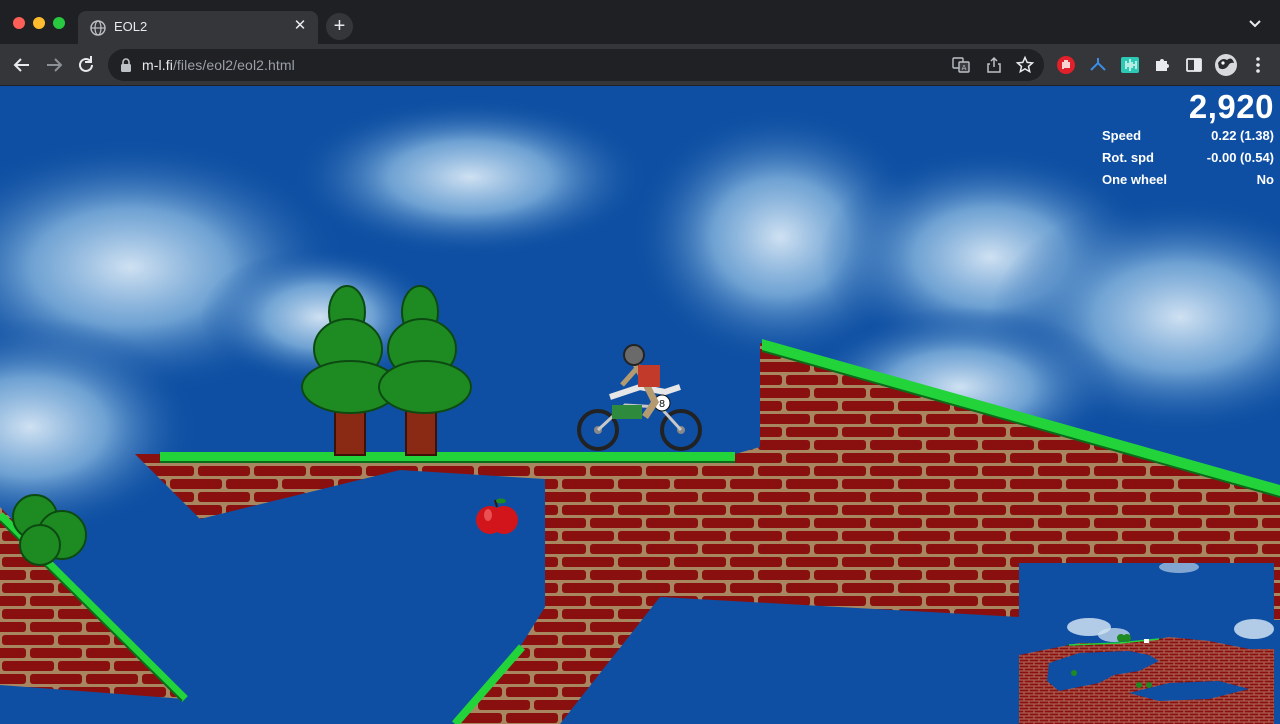 The image size is (1280, 724). What do you see at coordinates (39, 23) in the screenshot?
I see `minimize-window-button` at bounding box center [39, 23].